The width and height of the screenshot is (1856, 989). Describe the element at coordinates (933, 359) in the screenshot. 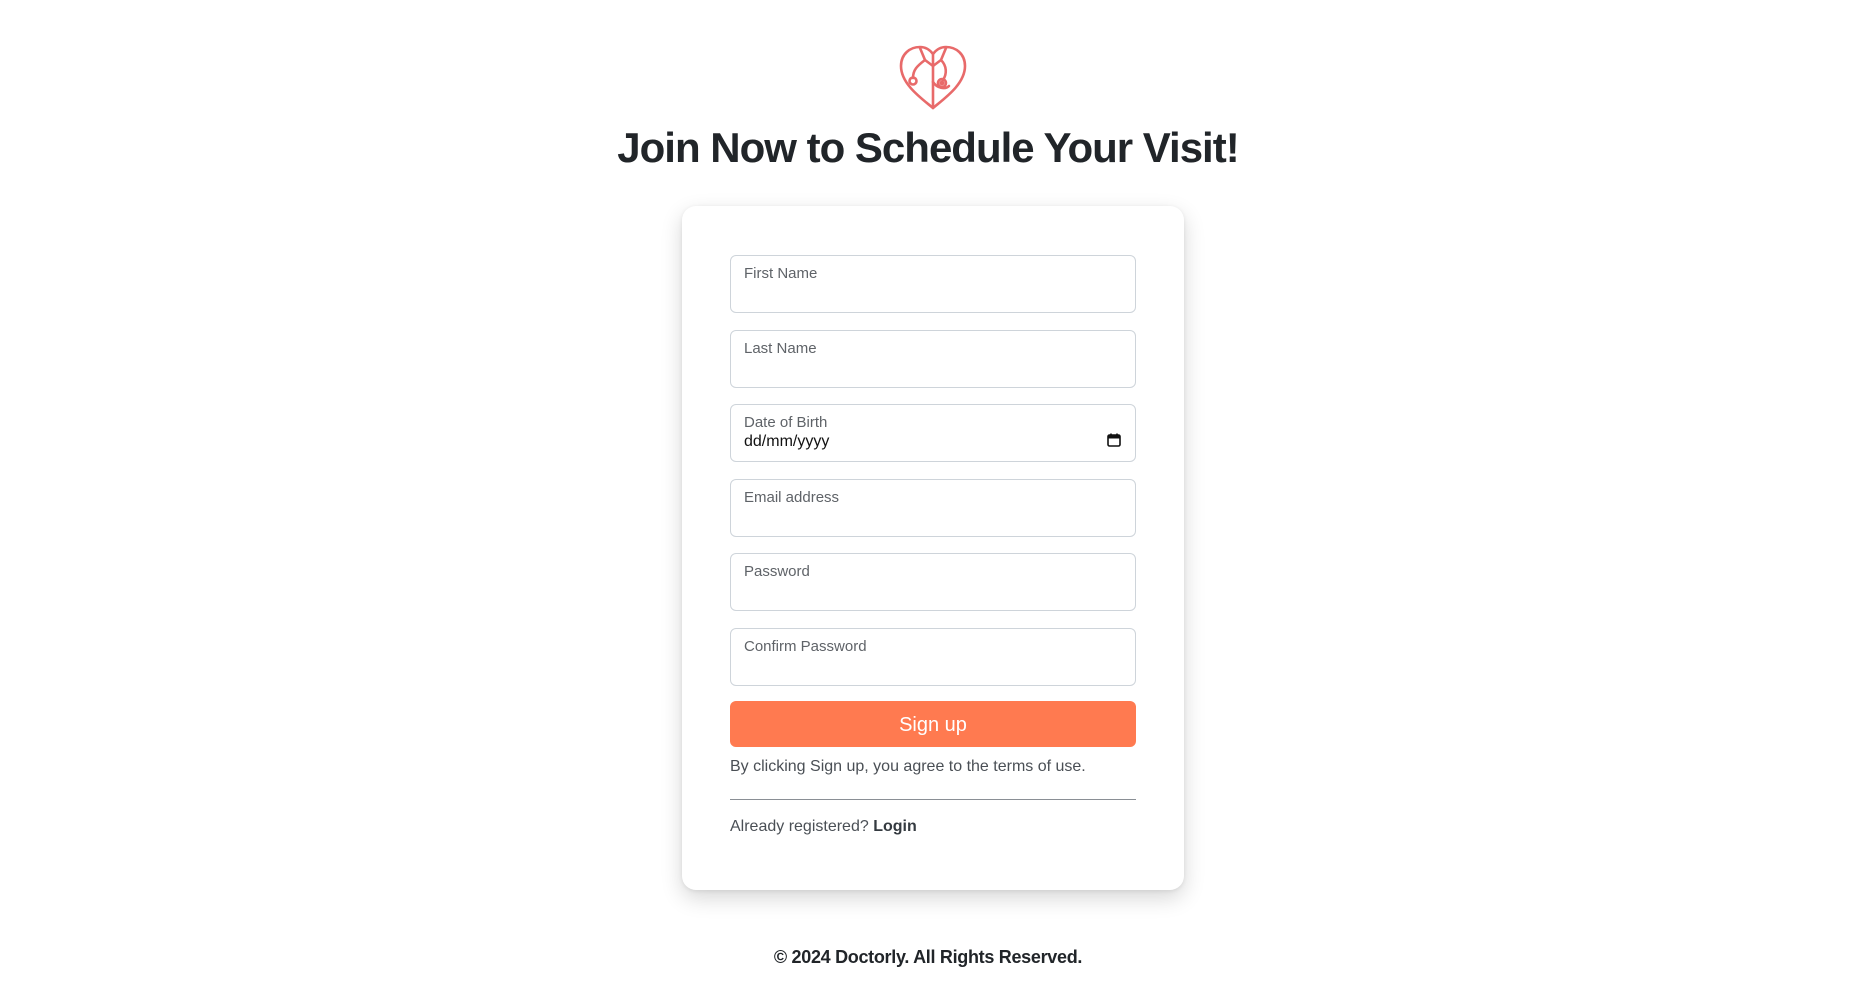

I see `last-name-field: Last Name` at that location.